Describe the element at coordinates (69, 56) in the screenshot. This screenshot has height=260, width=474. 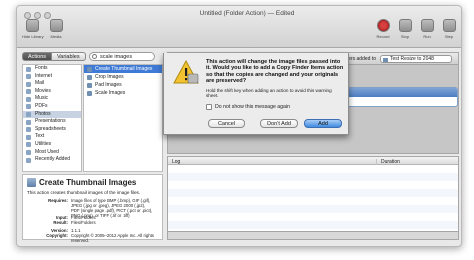
I see `tab-variables: Variables` at that location.